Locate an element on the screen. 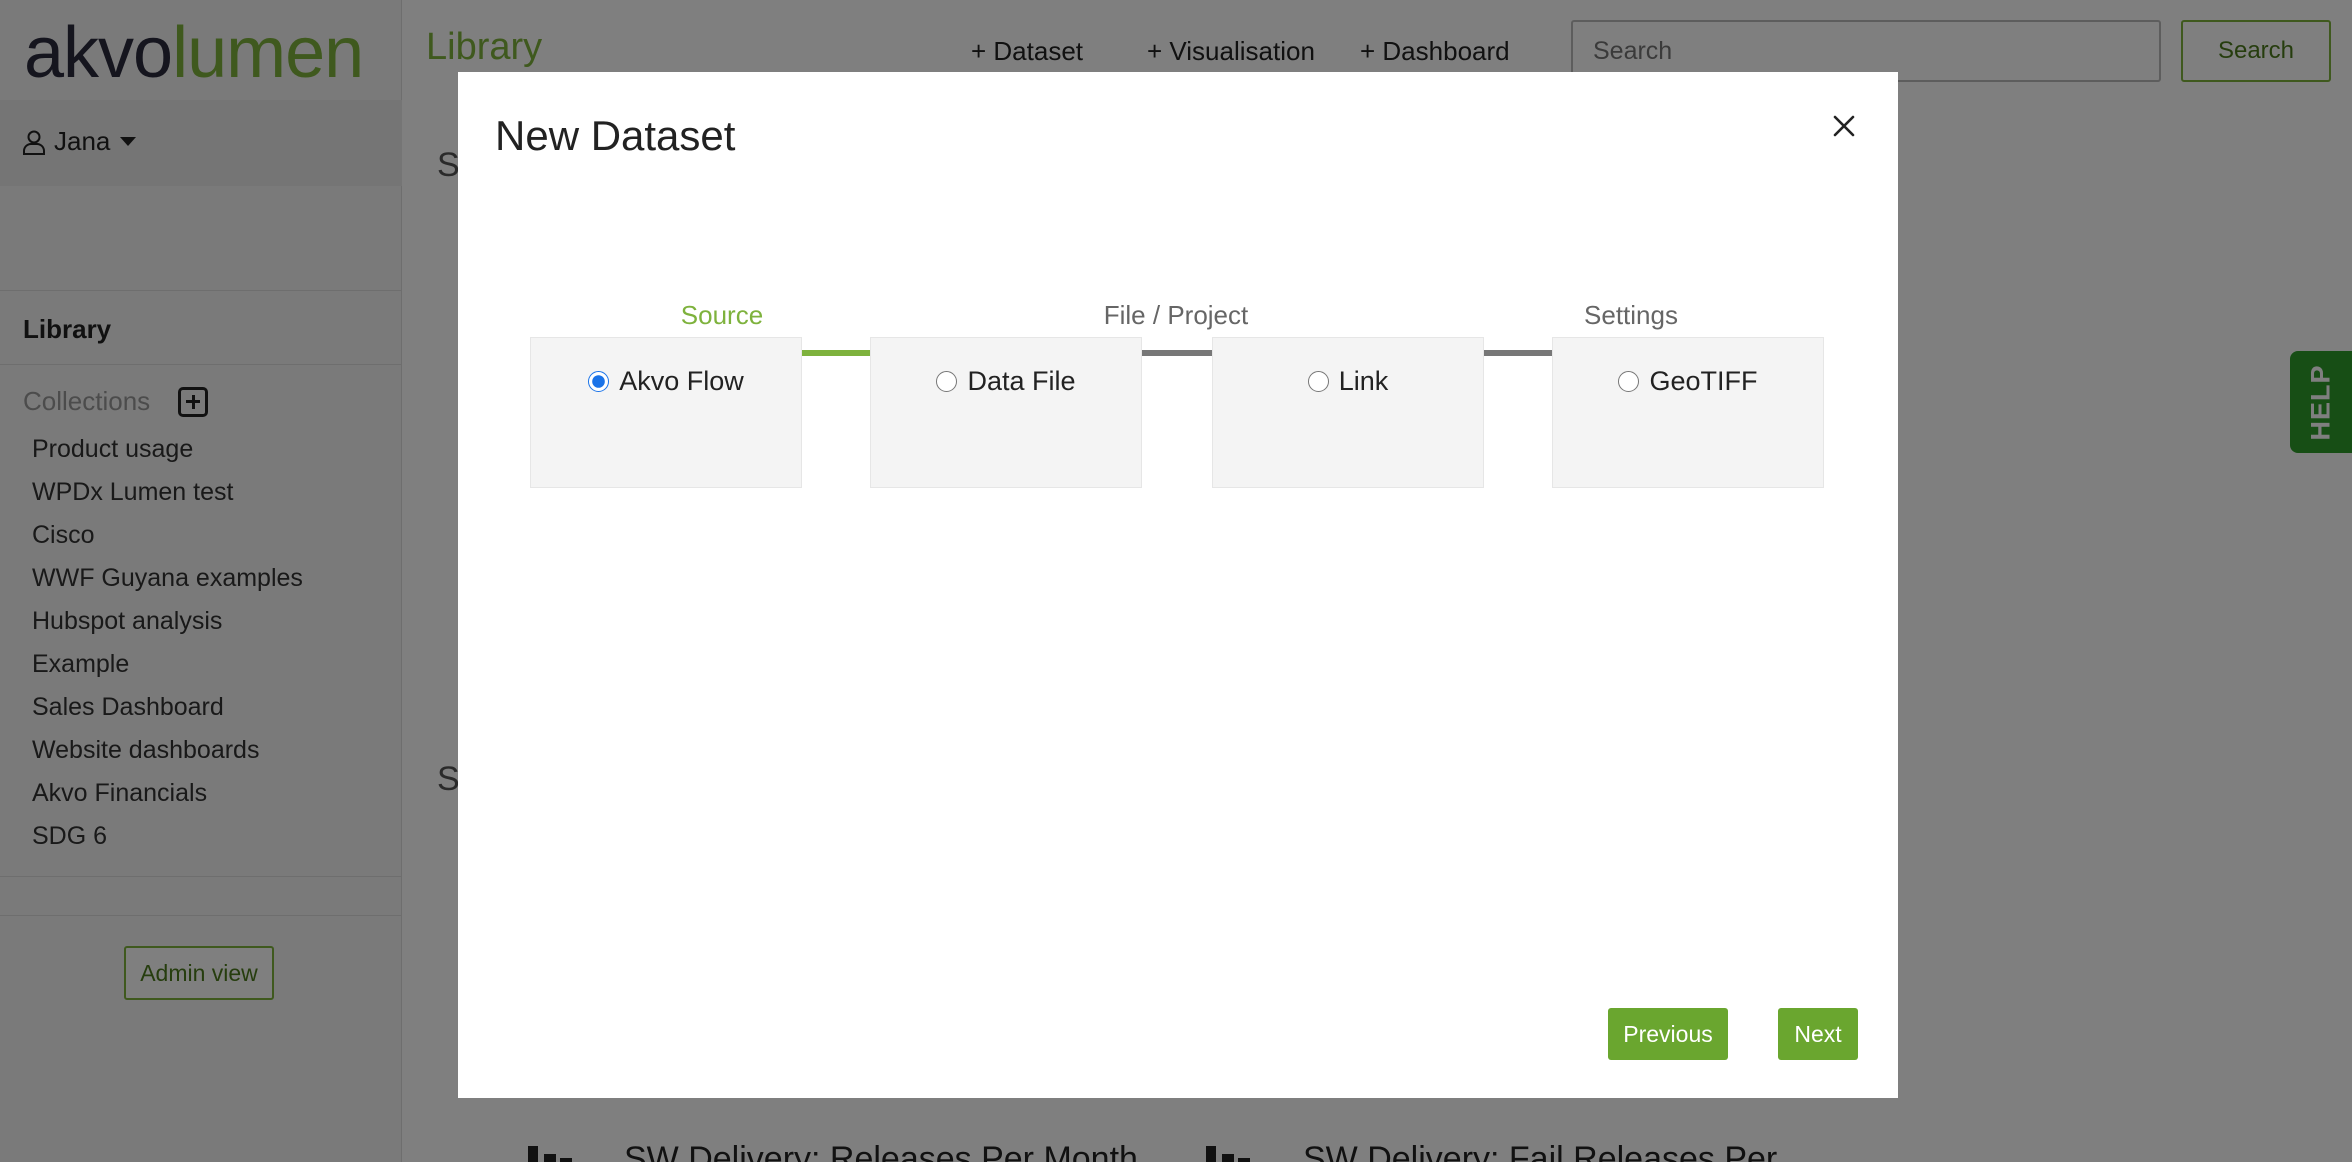  close-button is located at coordinates (1844, 126).